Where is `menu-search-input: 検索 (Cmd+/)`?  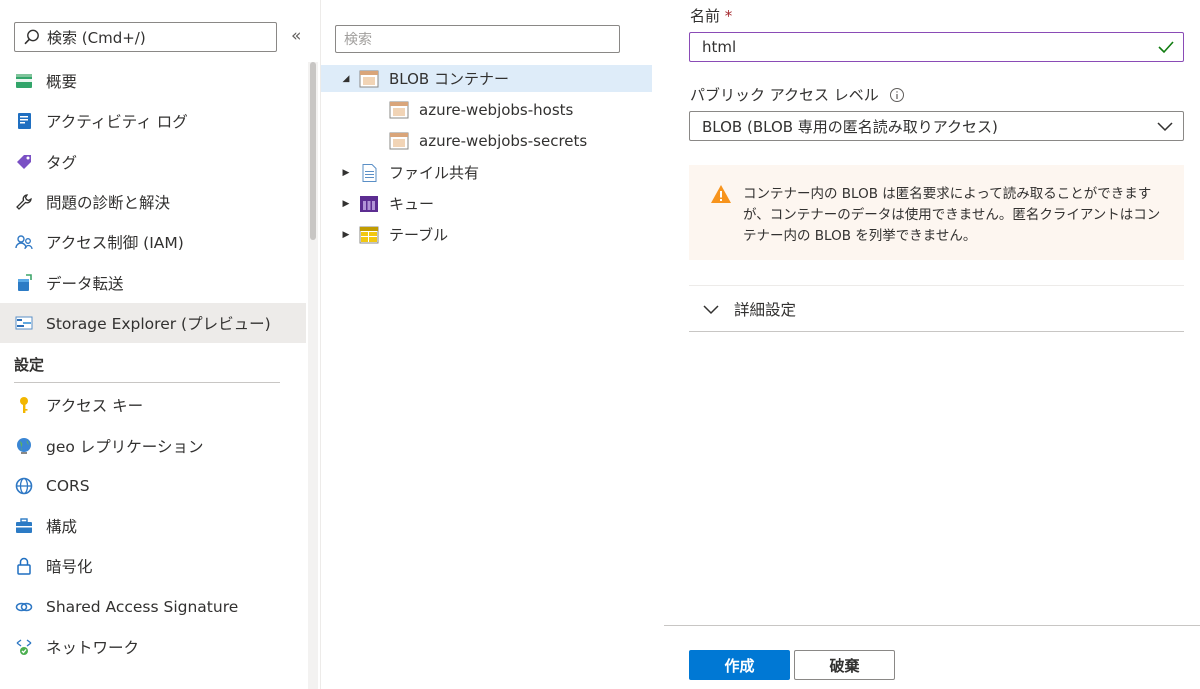
menu-search-input: 検索 (Cmd+/) is located at coordinates (145, 37).